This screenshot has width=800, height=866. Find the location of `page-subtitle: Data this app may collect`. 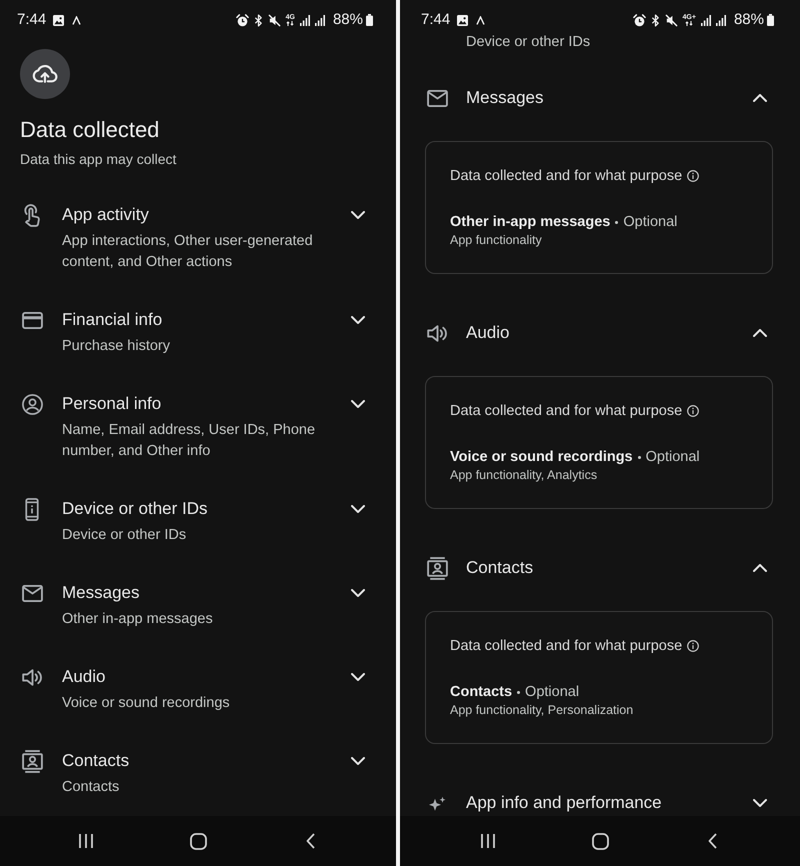

page-subtitle: Data this app may collect is located at coordinates (99, 159).